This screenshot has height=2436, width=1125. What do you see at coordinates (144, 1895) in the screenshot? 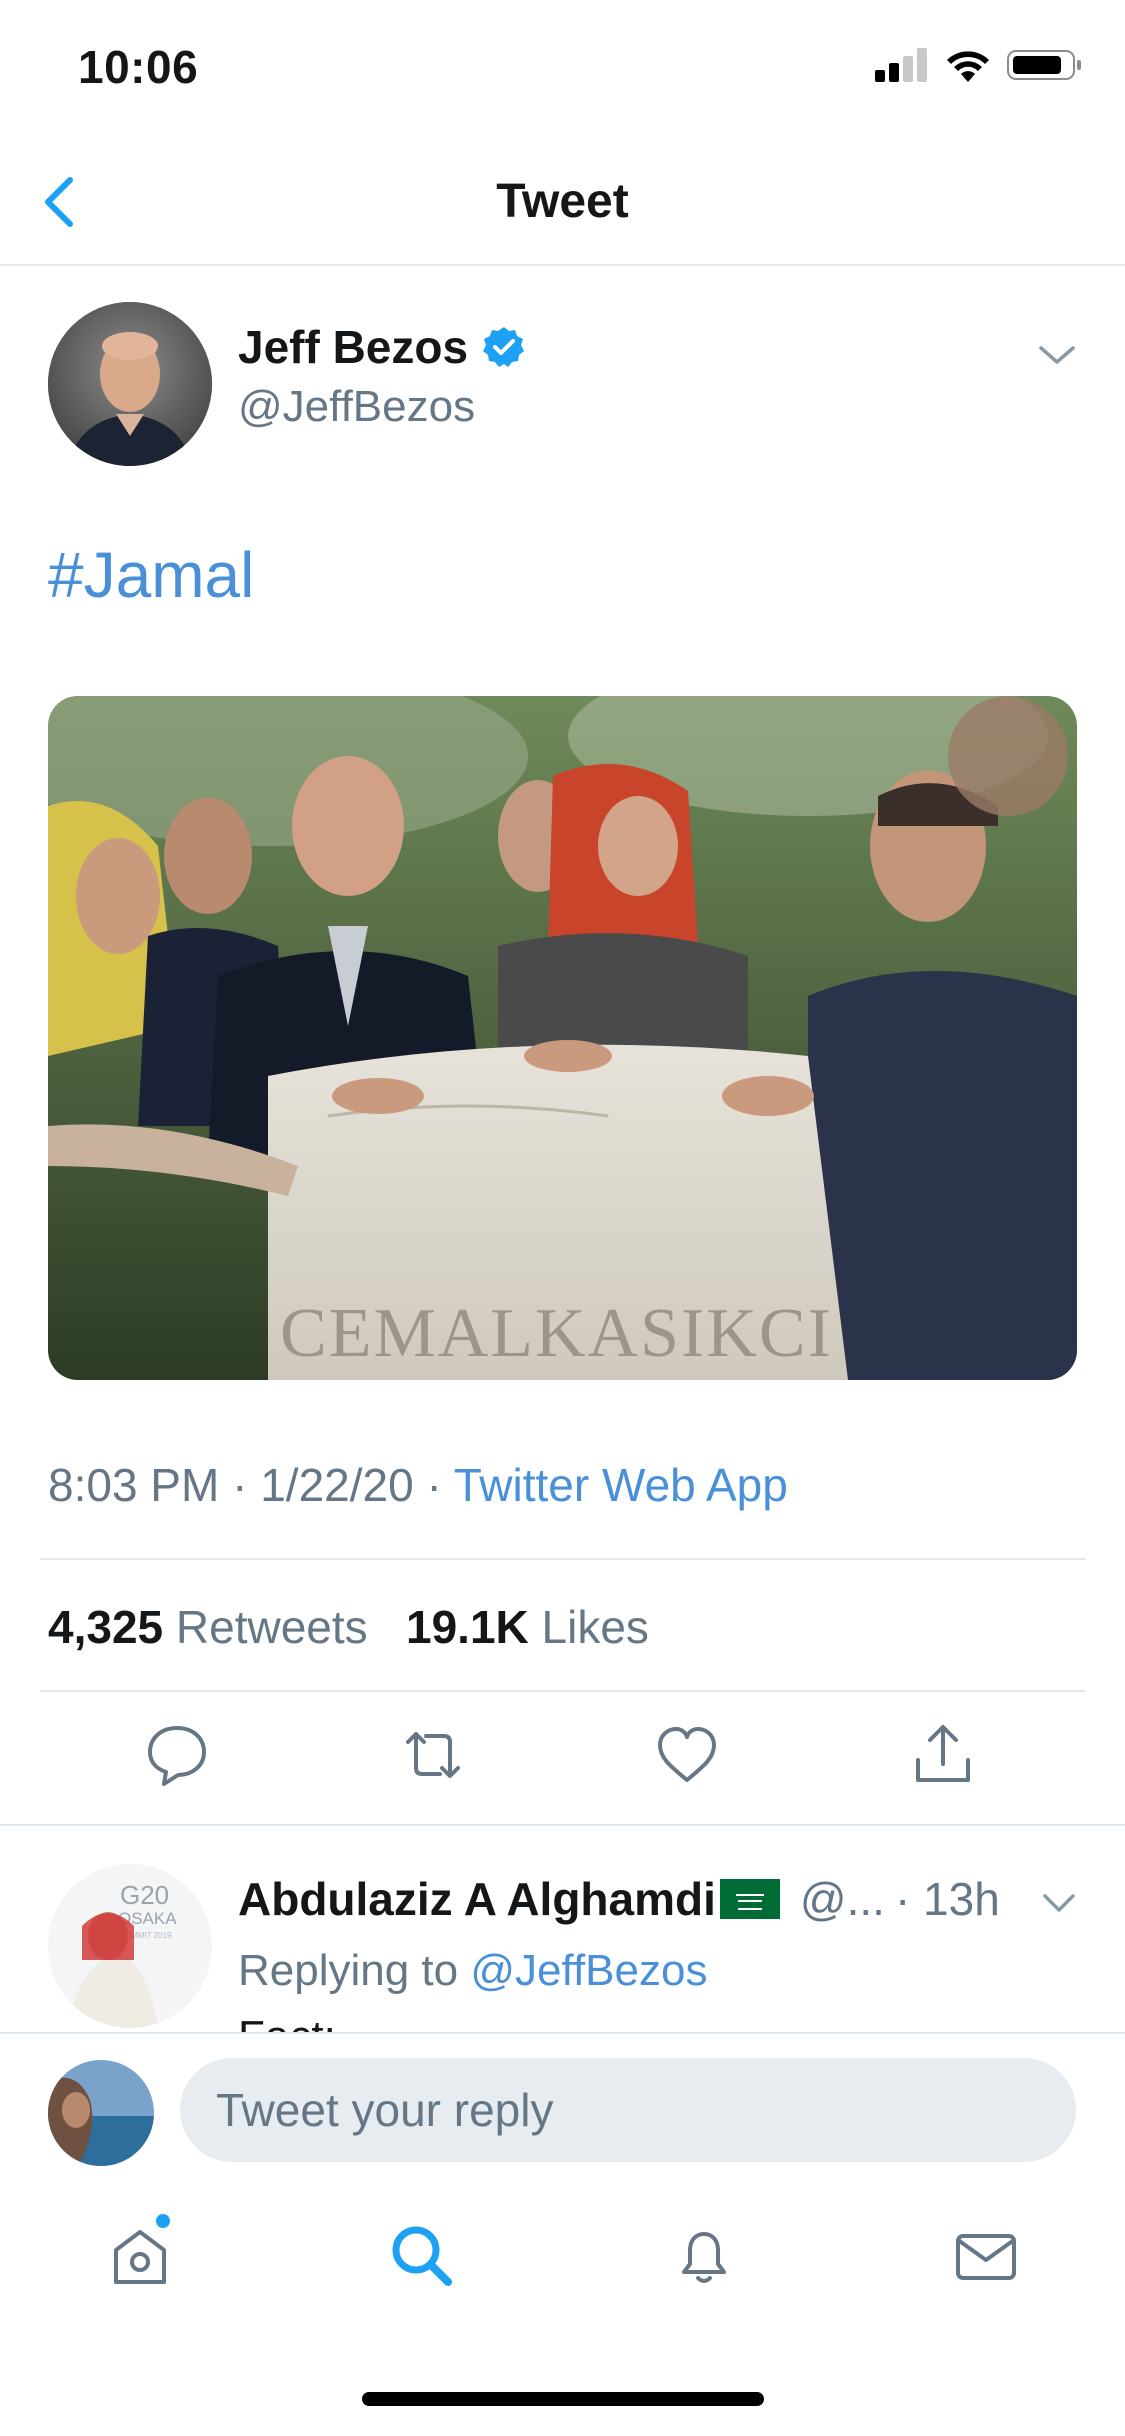
I see `avatar-text-g20: G20` at bounding box center [144, 1895].